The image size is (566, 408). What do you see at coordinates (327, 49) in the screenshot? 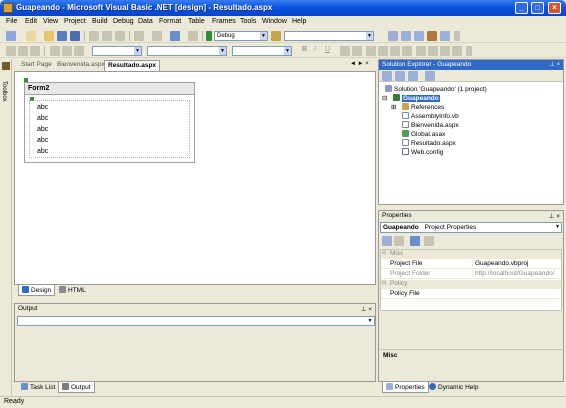
I see `underline-button: U` at bounding box center [327, 49].